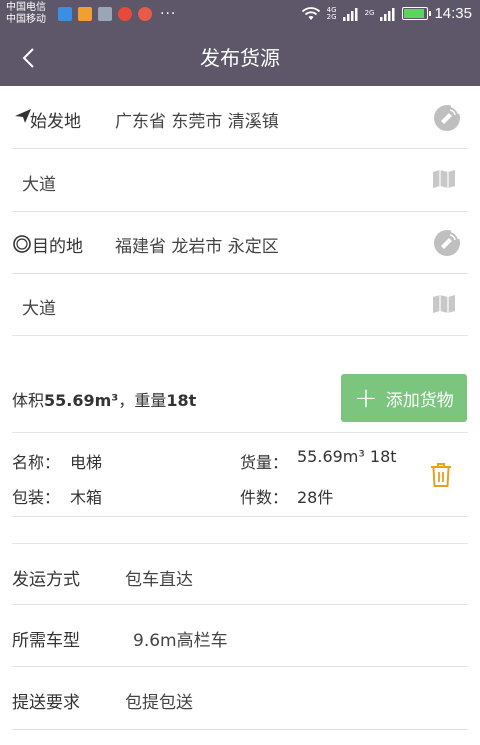  I want to click on net2-label: 2G, so click(369, 13).